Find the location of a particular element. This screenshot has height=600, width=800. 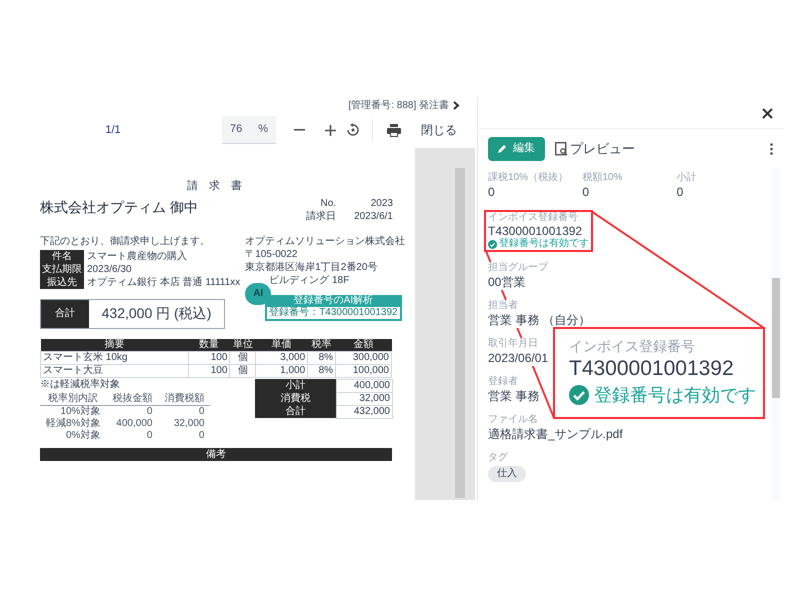

rotate-icon is located at coordinates (353, 130).